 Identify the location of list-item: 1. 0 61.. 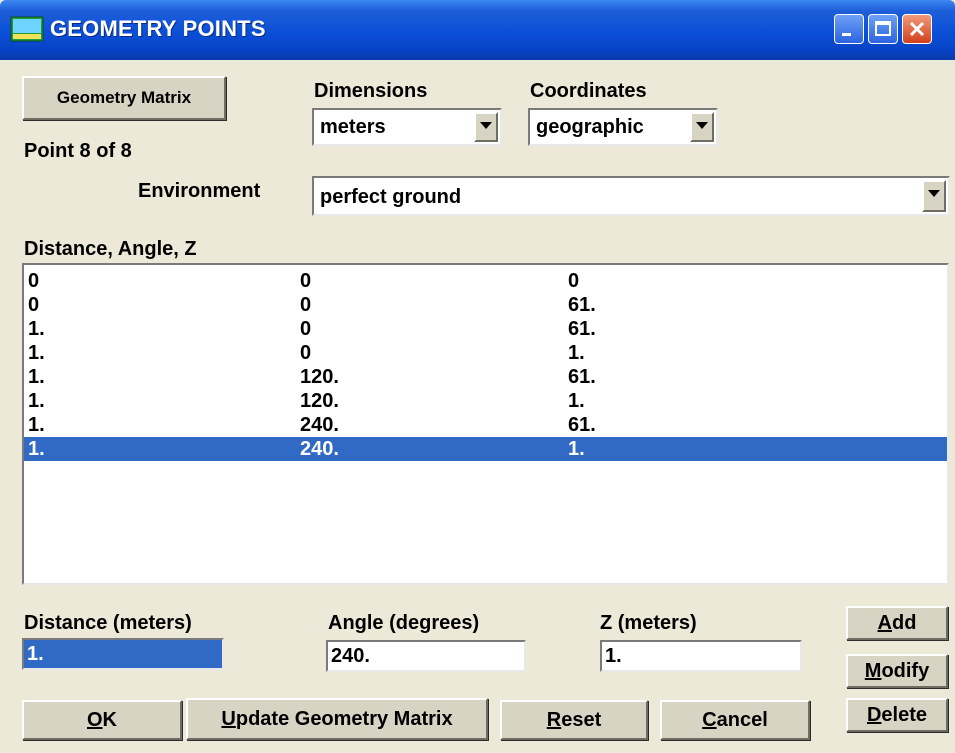
(485, 329).